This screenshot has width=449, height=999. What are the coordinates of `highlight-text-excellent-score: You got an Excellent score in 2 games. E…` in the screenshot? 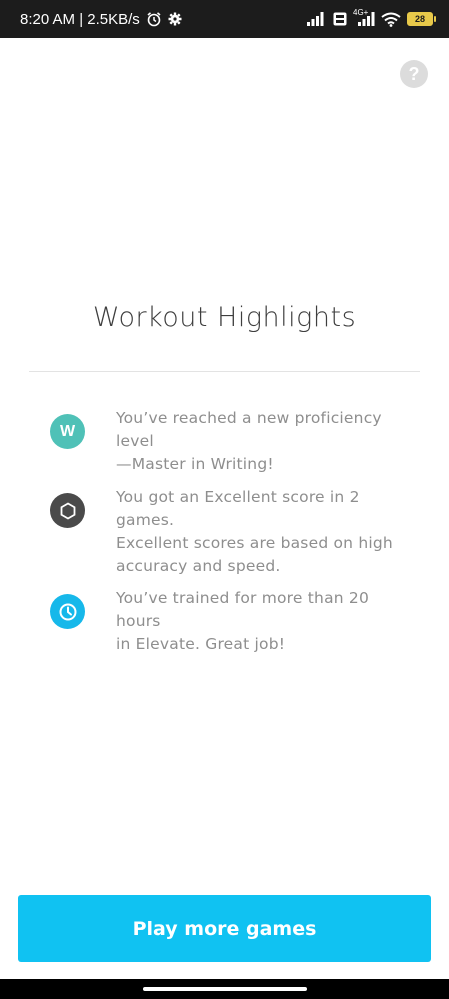 It's located at (254, 531).